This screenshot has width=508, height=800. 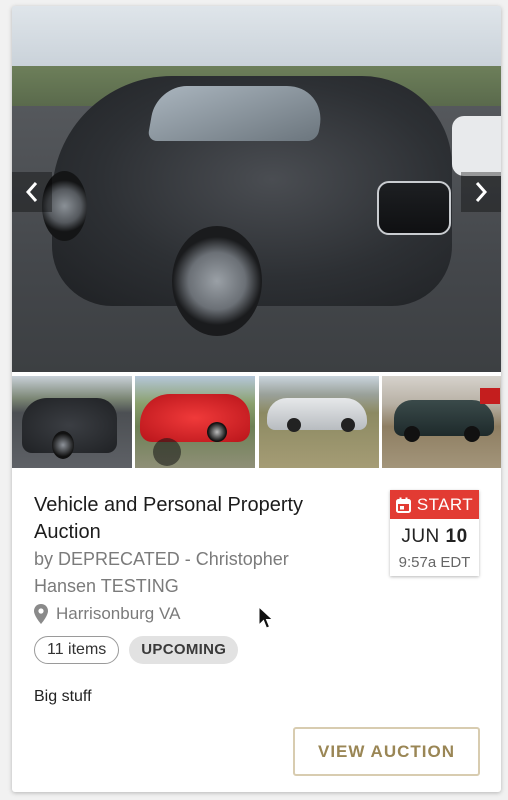 I want to click on auction-badges: 11 items UPCOMING, so click(x=136, y=650).